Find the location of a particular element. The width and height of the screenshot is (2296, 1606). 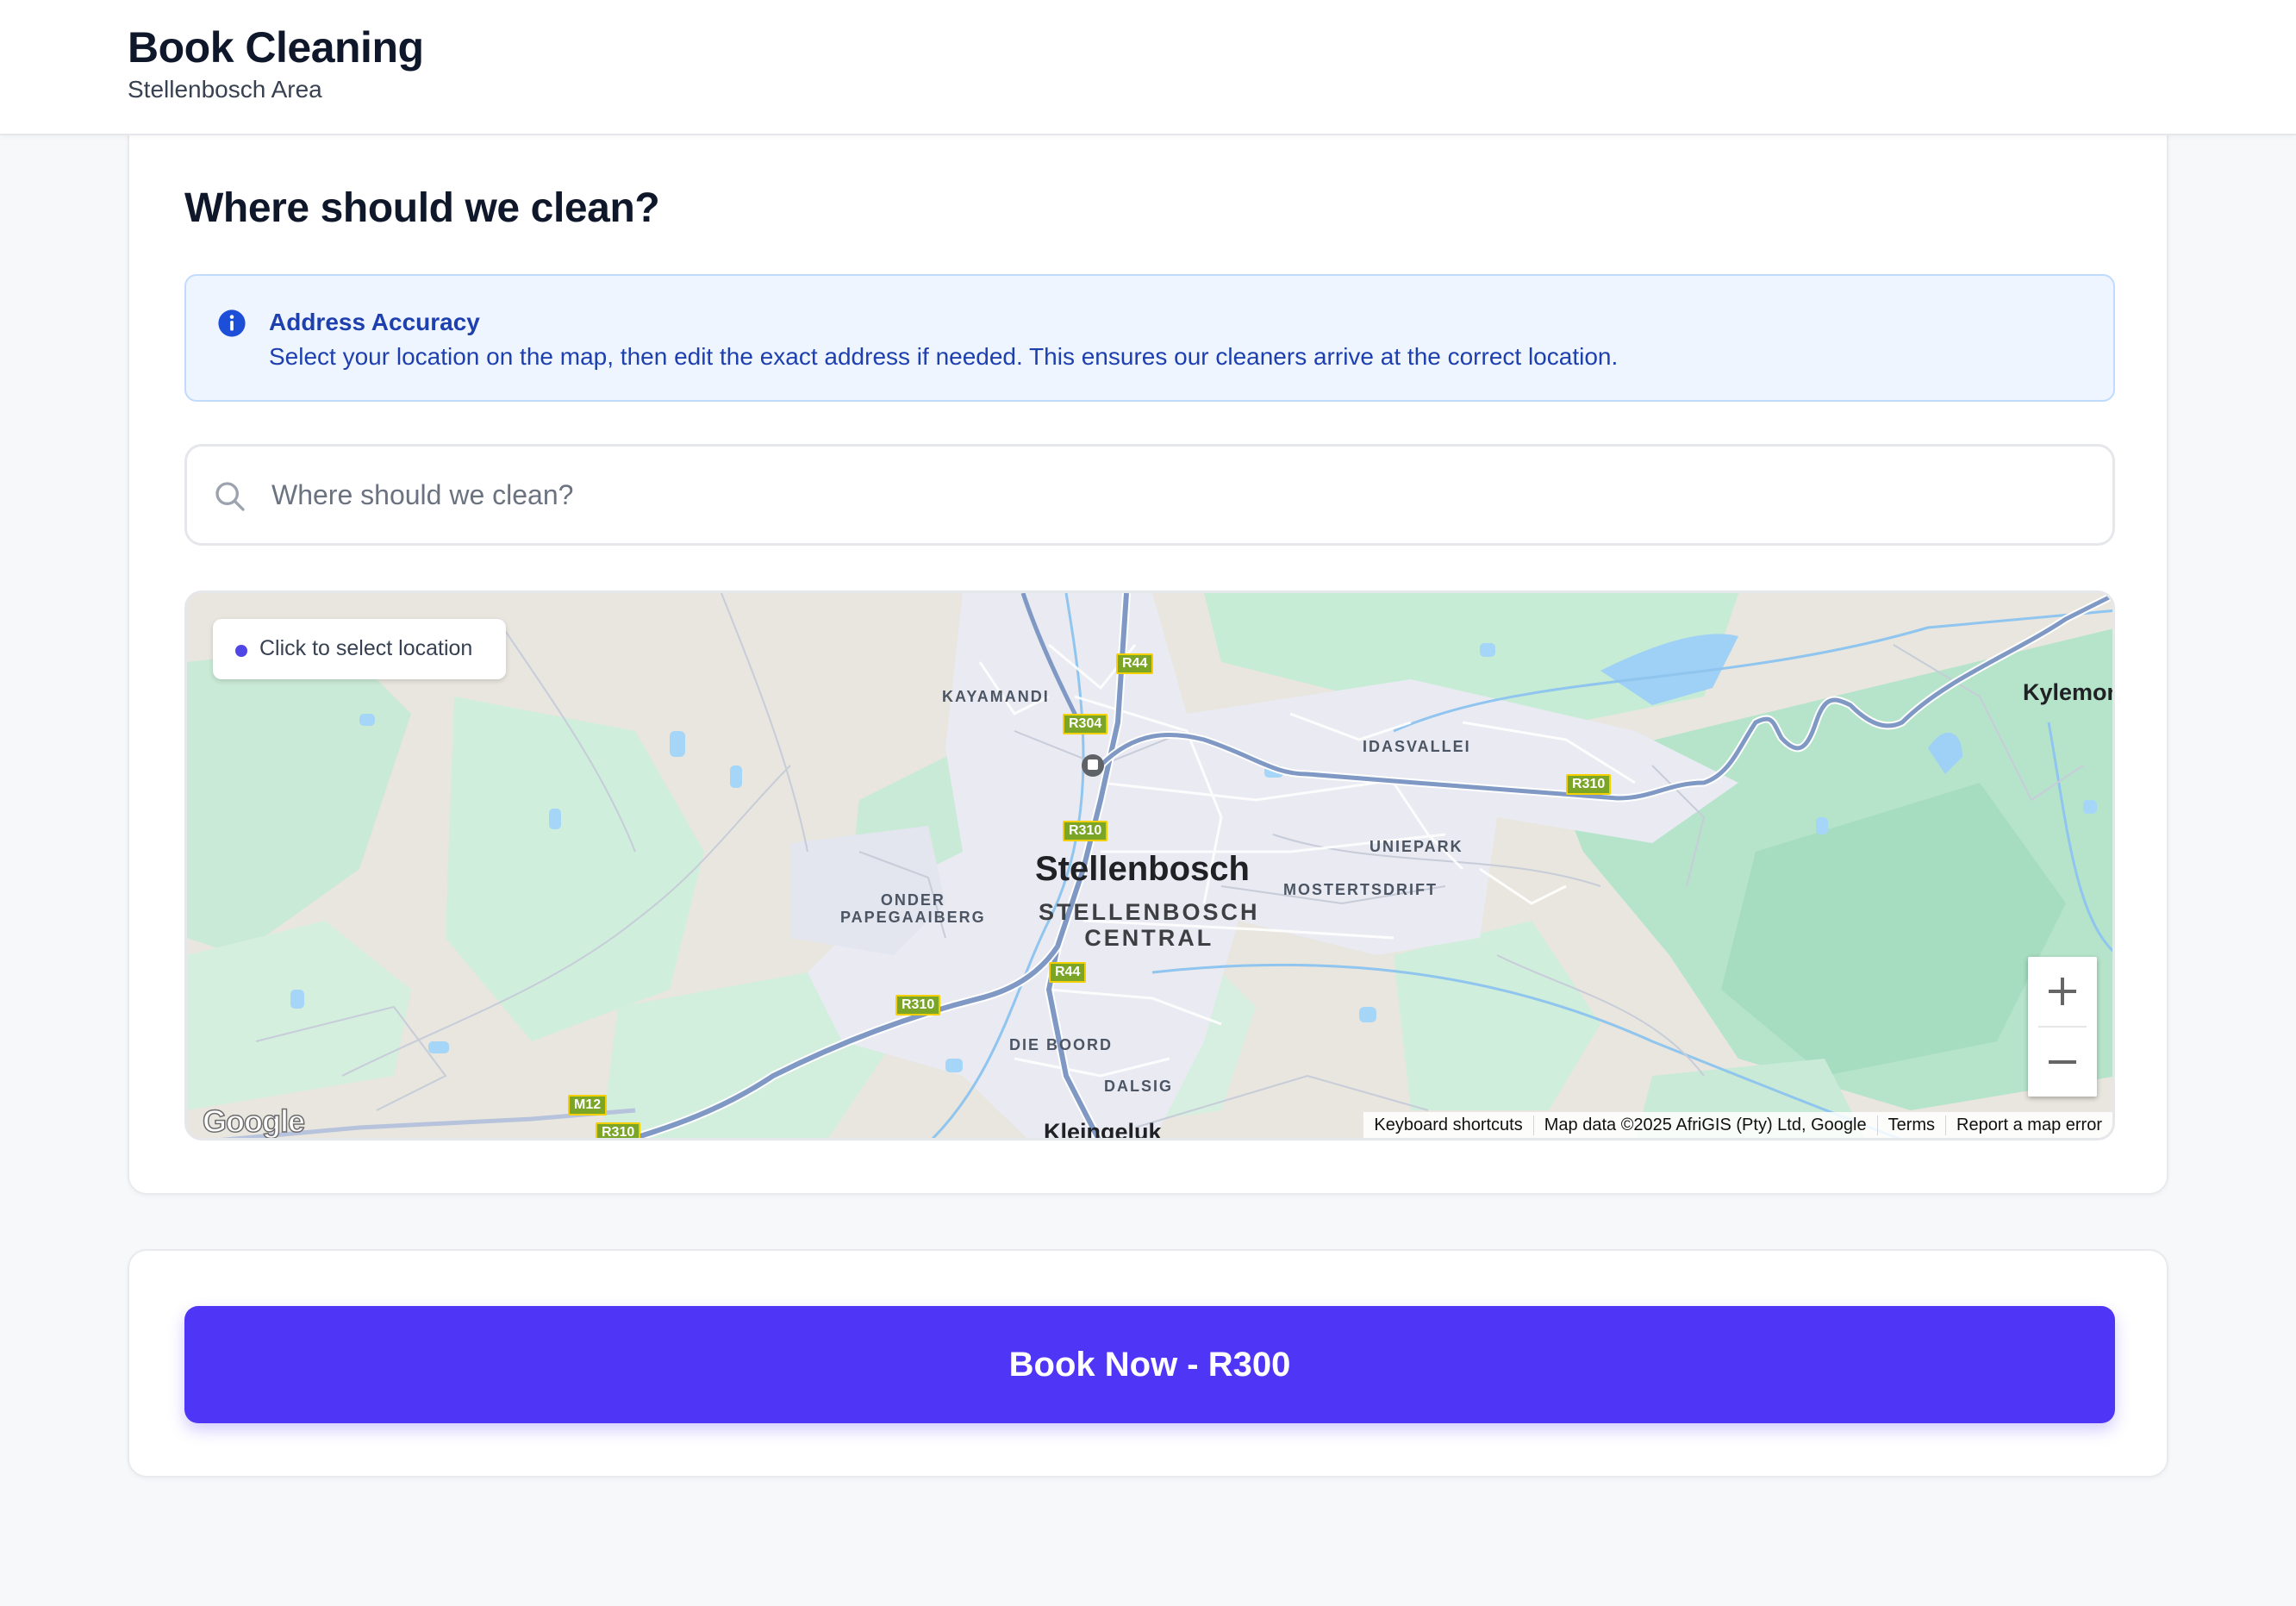

map-label-dalsig: DALSIG is located at coordinates (1139, 1087).